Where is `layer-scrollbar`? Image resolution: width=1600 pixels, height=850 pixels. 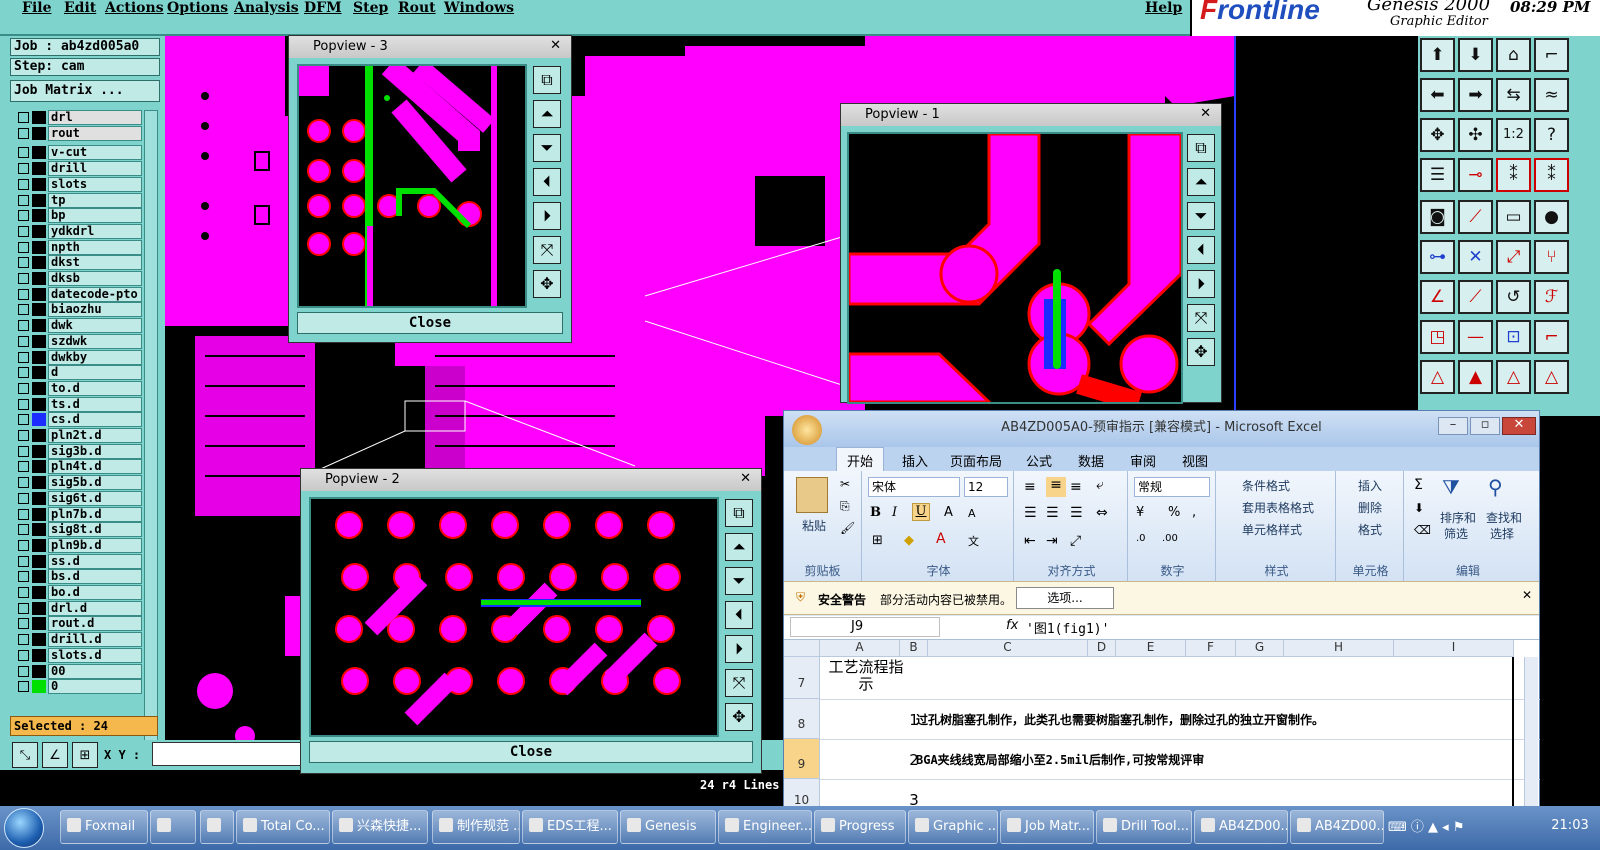
layer-scrollbar is located at coordinates (151, 430).